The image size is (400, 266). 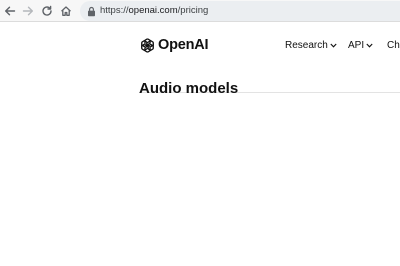 What do you see at coordinates (240, 11) in the screenshot?
I see `address-bar: https://openai.com/pricing` at bounding box center [240, 11].